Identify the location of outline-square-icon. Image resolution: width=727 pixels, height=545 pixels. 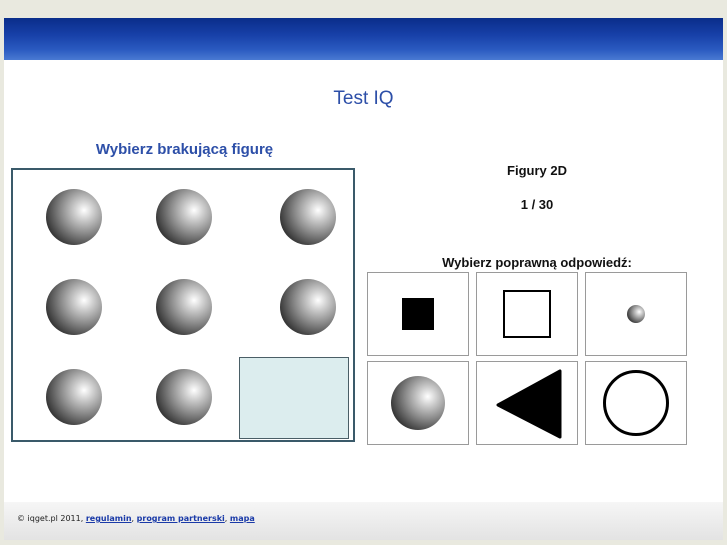
(527, 314).